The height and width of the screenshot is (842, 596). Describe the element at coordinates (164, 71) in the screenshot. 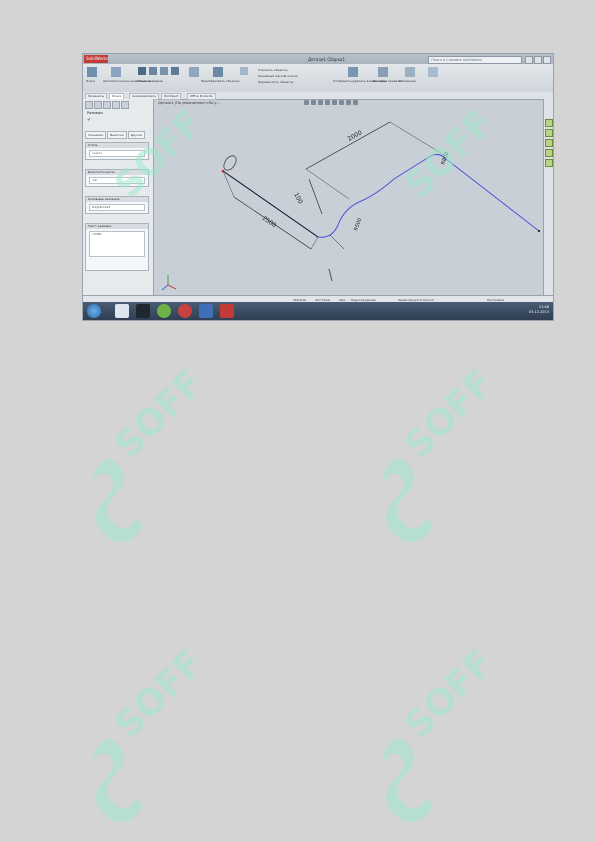

I see `circle-icon` at that location.